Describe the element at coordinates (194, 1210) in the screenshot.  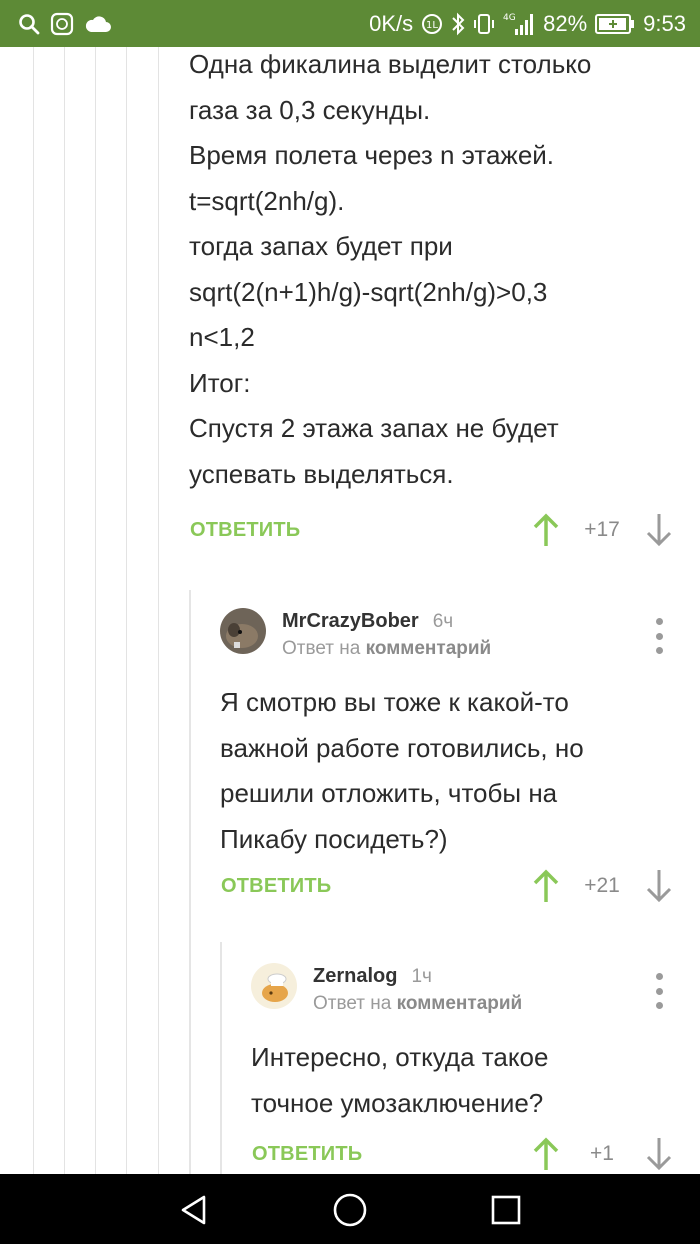
I see `back-icon` at that location.